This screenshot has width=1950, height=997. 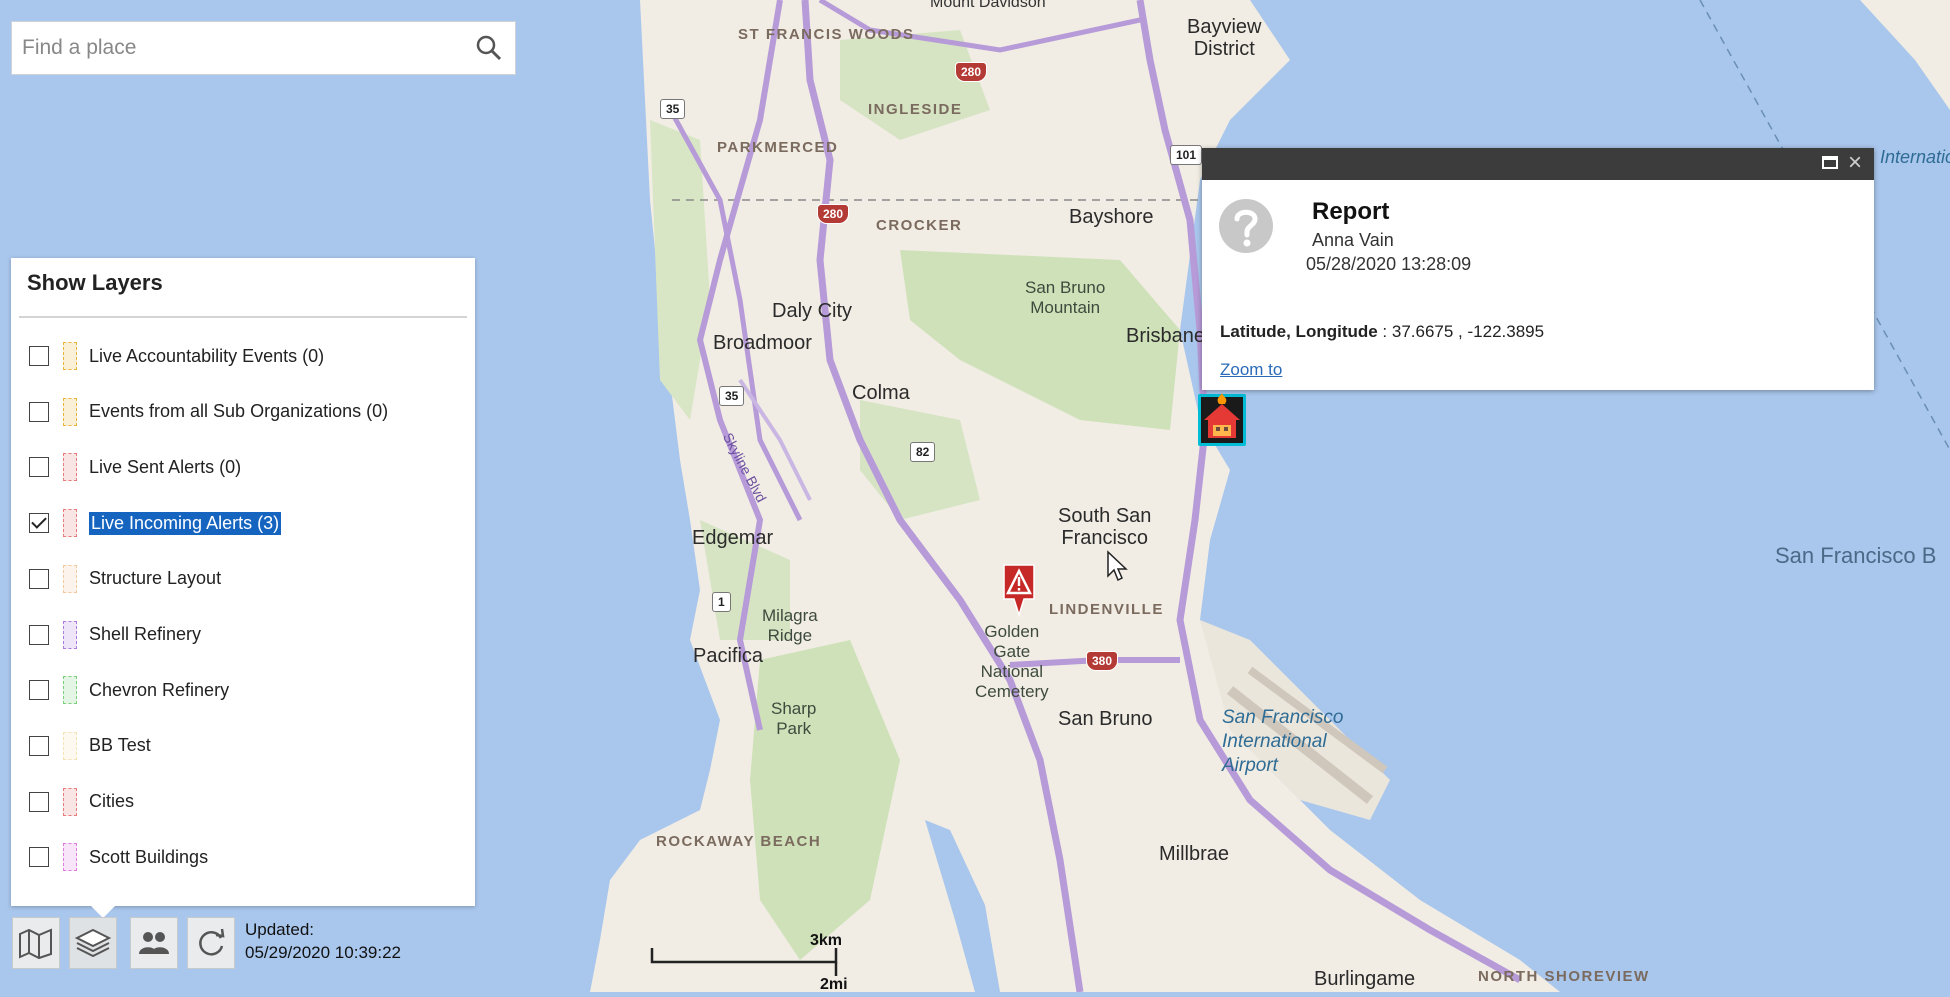 I want to click on alert-marker, so click(x=1019, y=590).